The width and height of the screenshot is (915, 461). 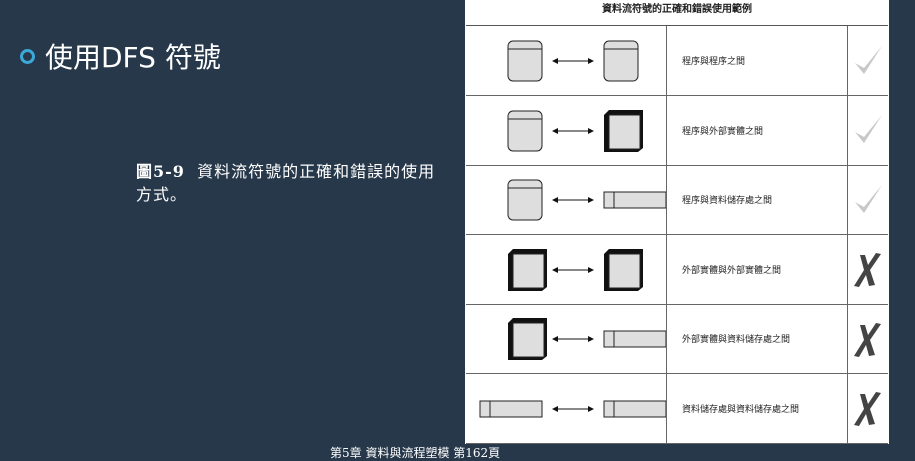 What do you see at coordinates (160, 171) in the screenshot?
I see `figure-number: 圖5-9` at bounding box center [160, 171].